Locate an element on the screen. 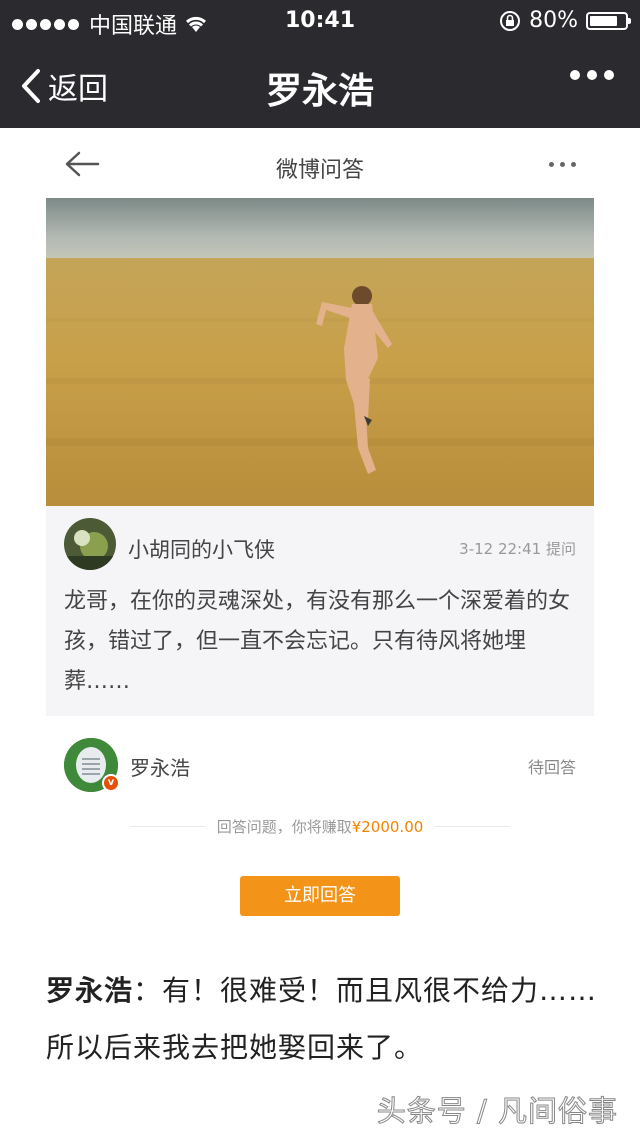 Image resolution: width=640 pixels, height=1136 pixels. asker-avatar-image is located at coordinates (90, 544).